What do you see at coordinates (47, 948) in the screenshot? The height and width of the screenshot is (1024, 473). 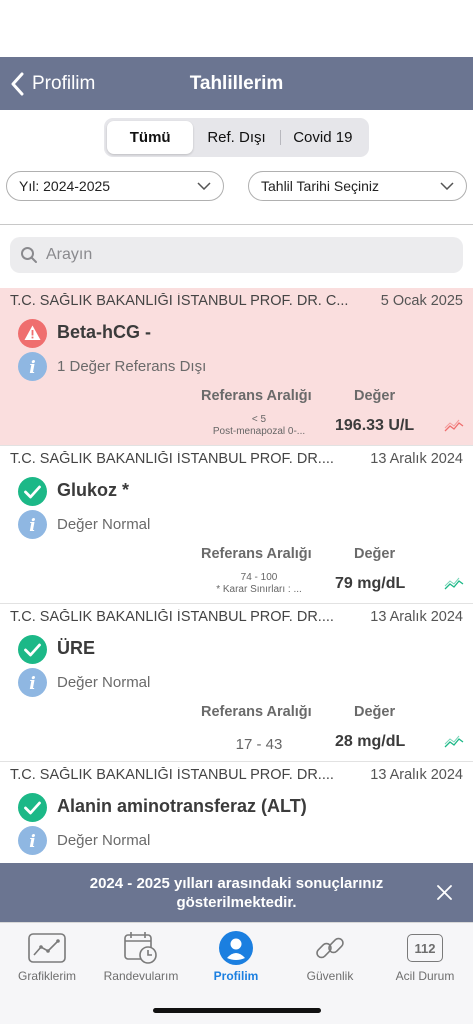 I see `graph-icon` at bounding box center [47, 948].